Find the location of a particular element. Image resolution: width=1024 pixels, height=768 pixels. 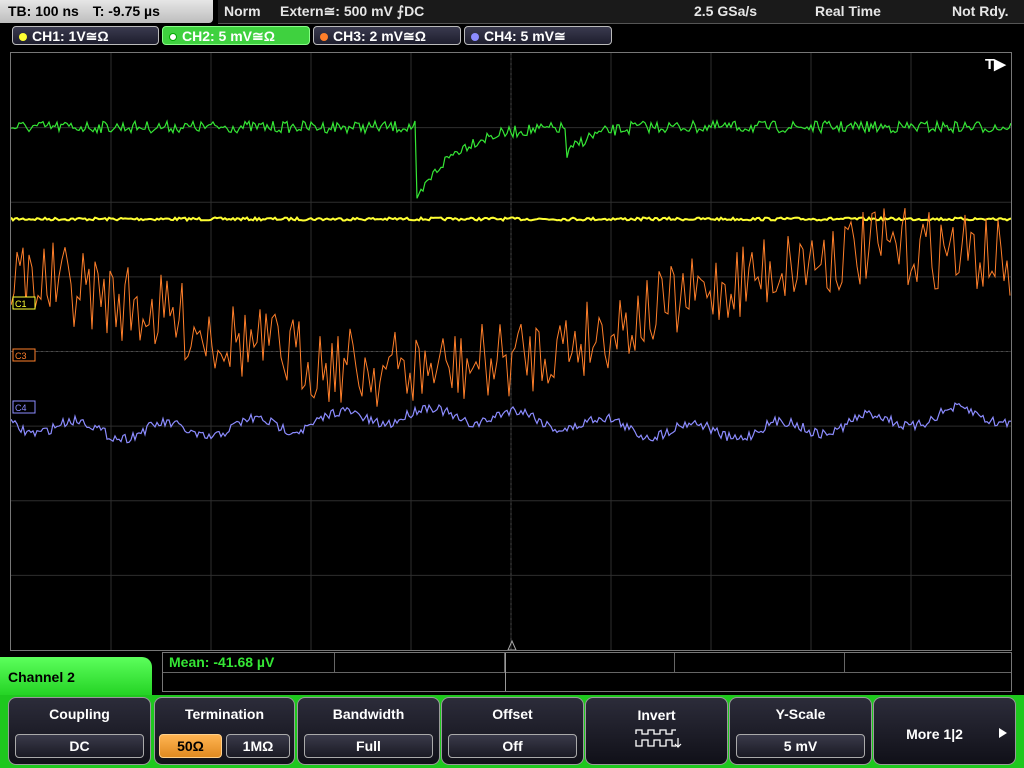

bandwidth-softkey: Bandwidth Full is located at coordinates (368, 731).